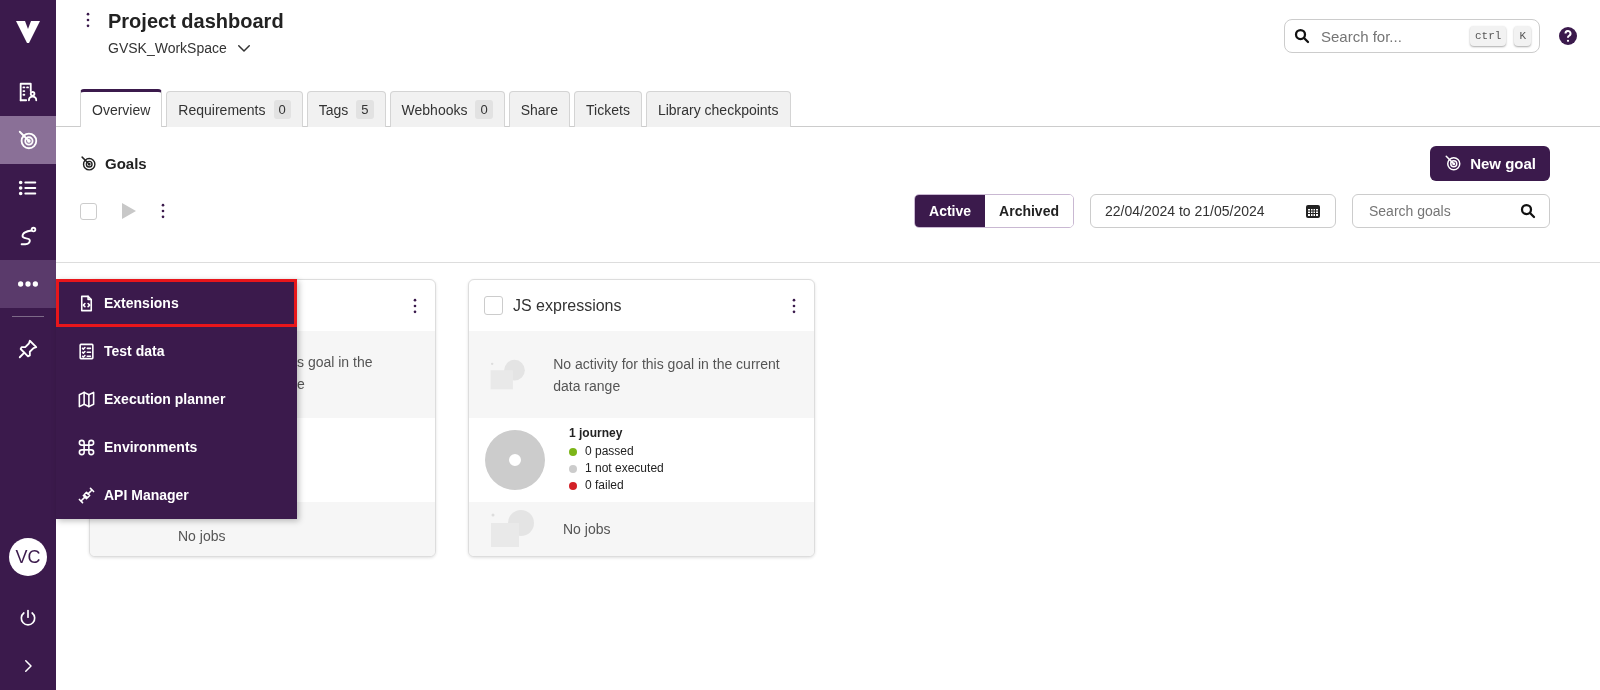 The width and height of the screenshot is (1600, 690). I want to click on building-person-icon, so click(28, 92).